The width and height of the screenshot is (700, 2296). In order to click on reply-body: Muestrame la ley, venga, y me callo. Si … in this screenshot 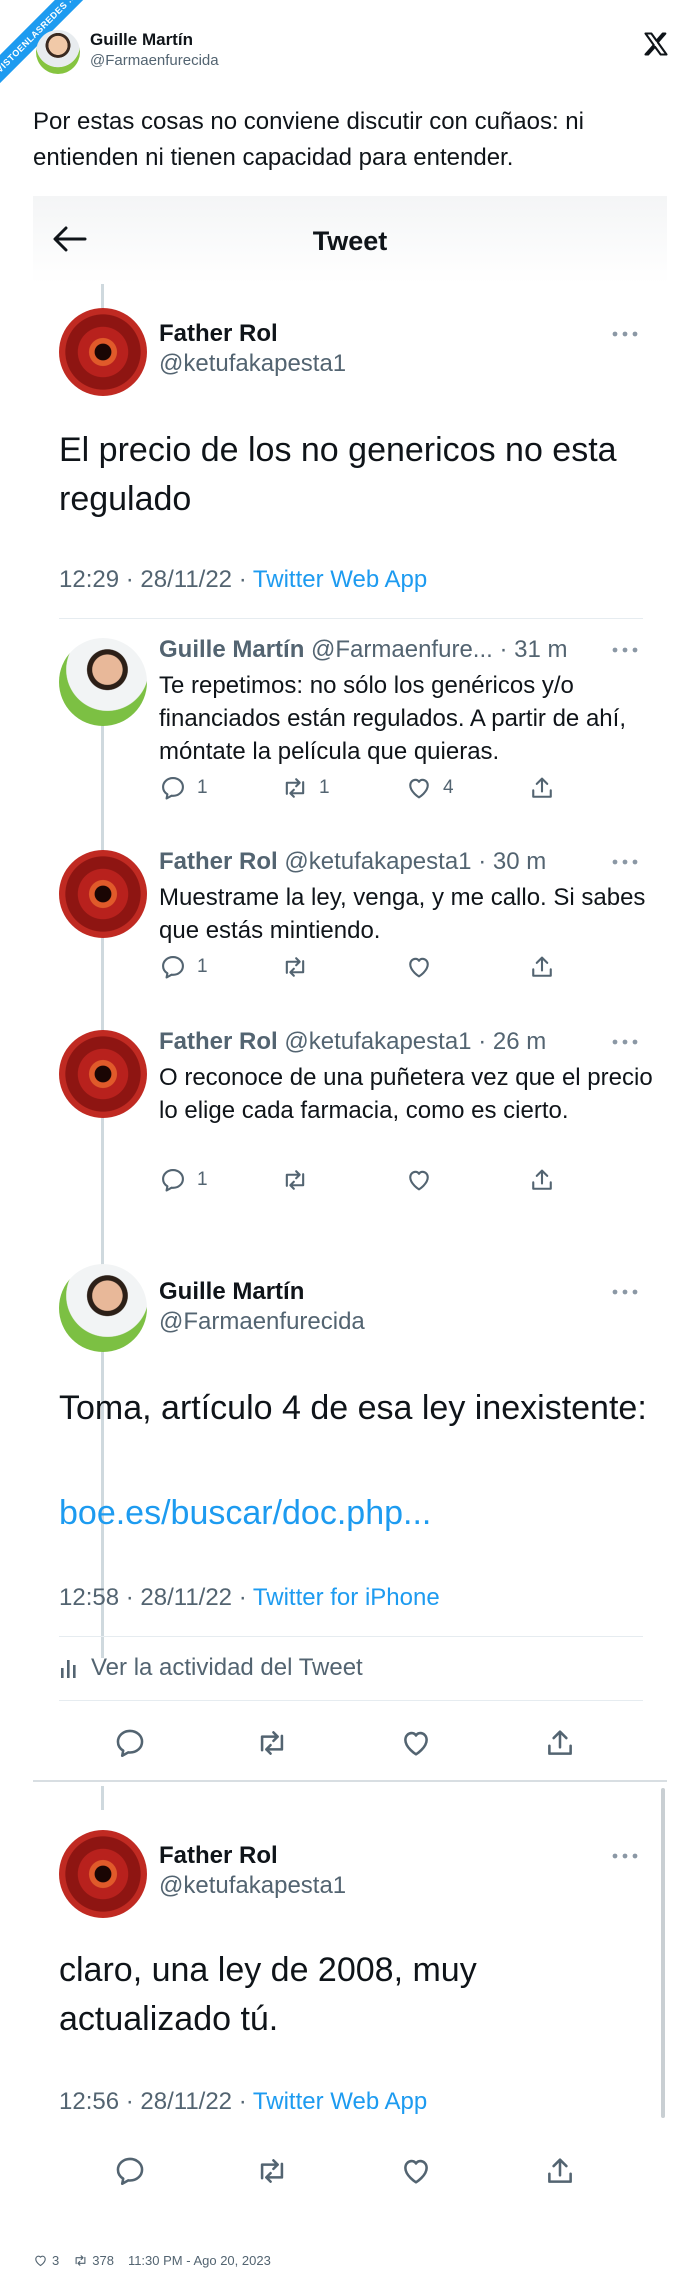, I will do `click(402, 914)`.